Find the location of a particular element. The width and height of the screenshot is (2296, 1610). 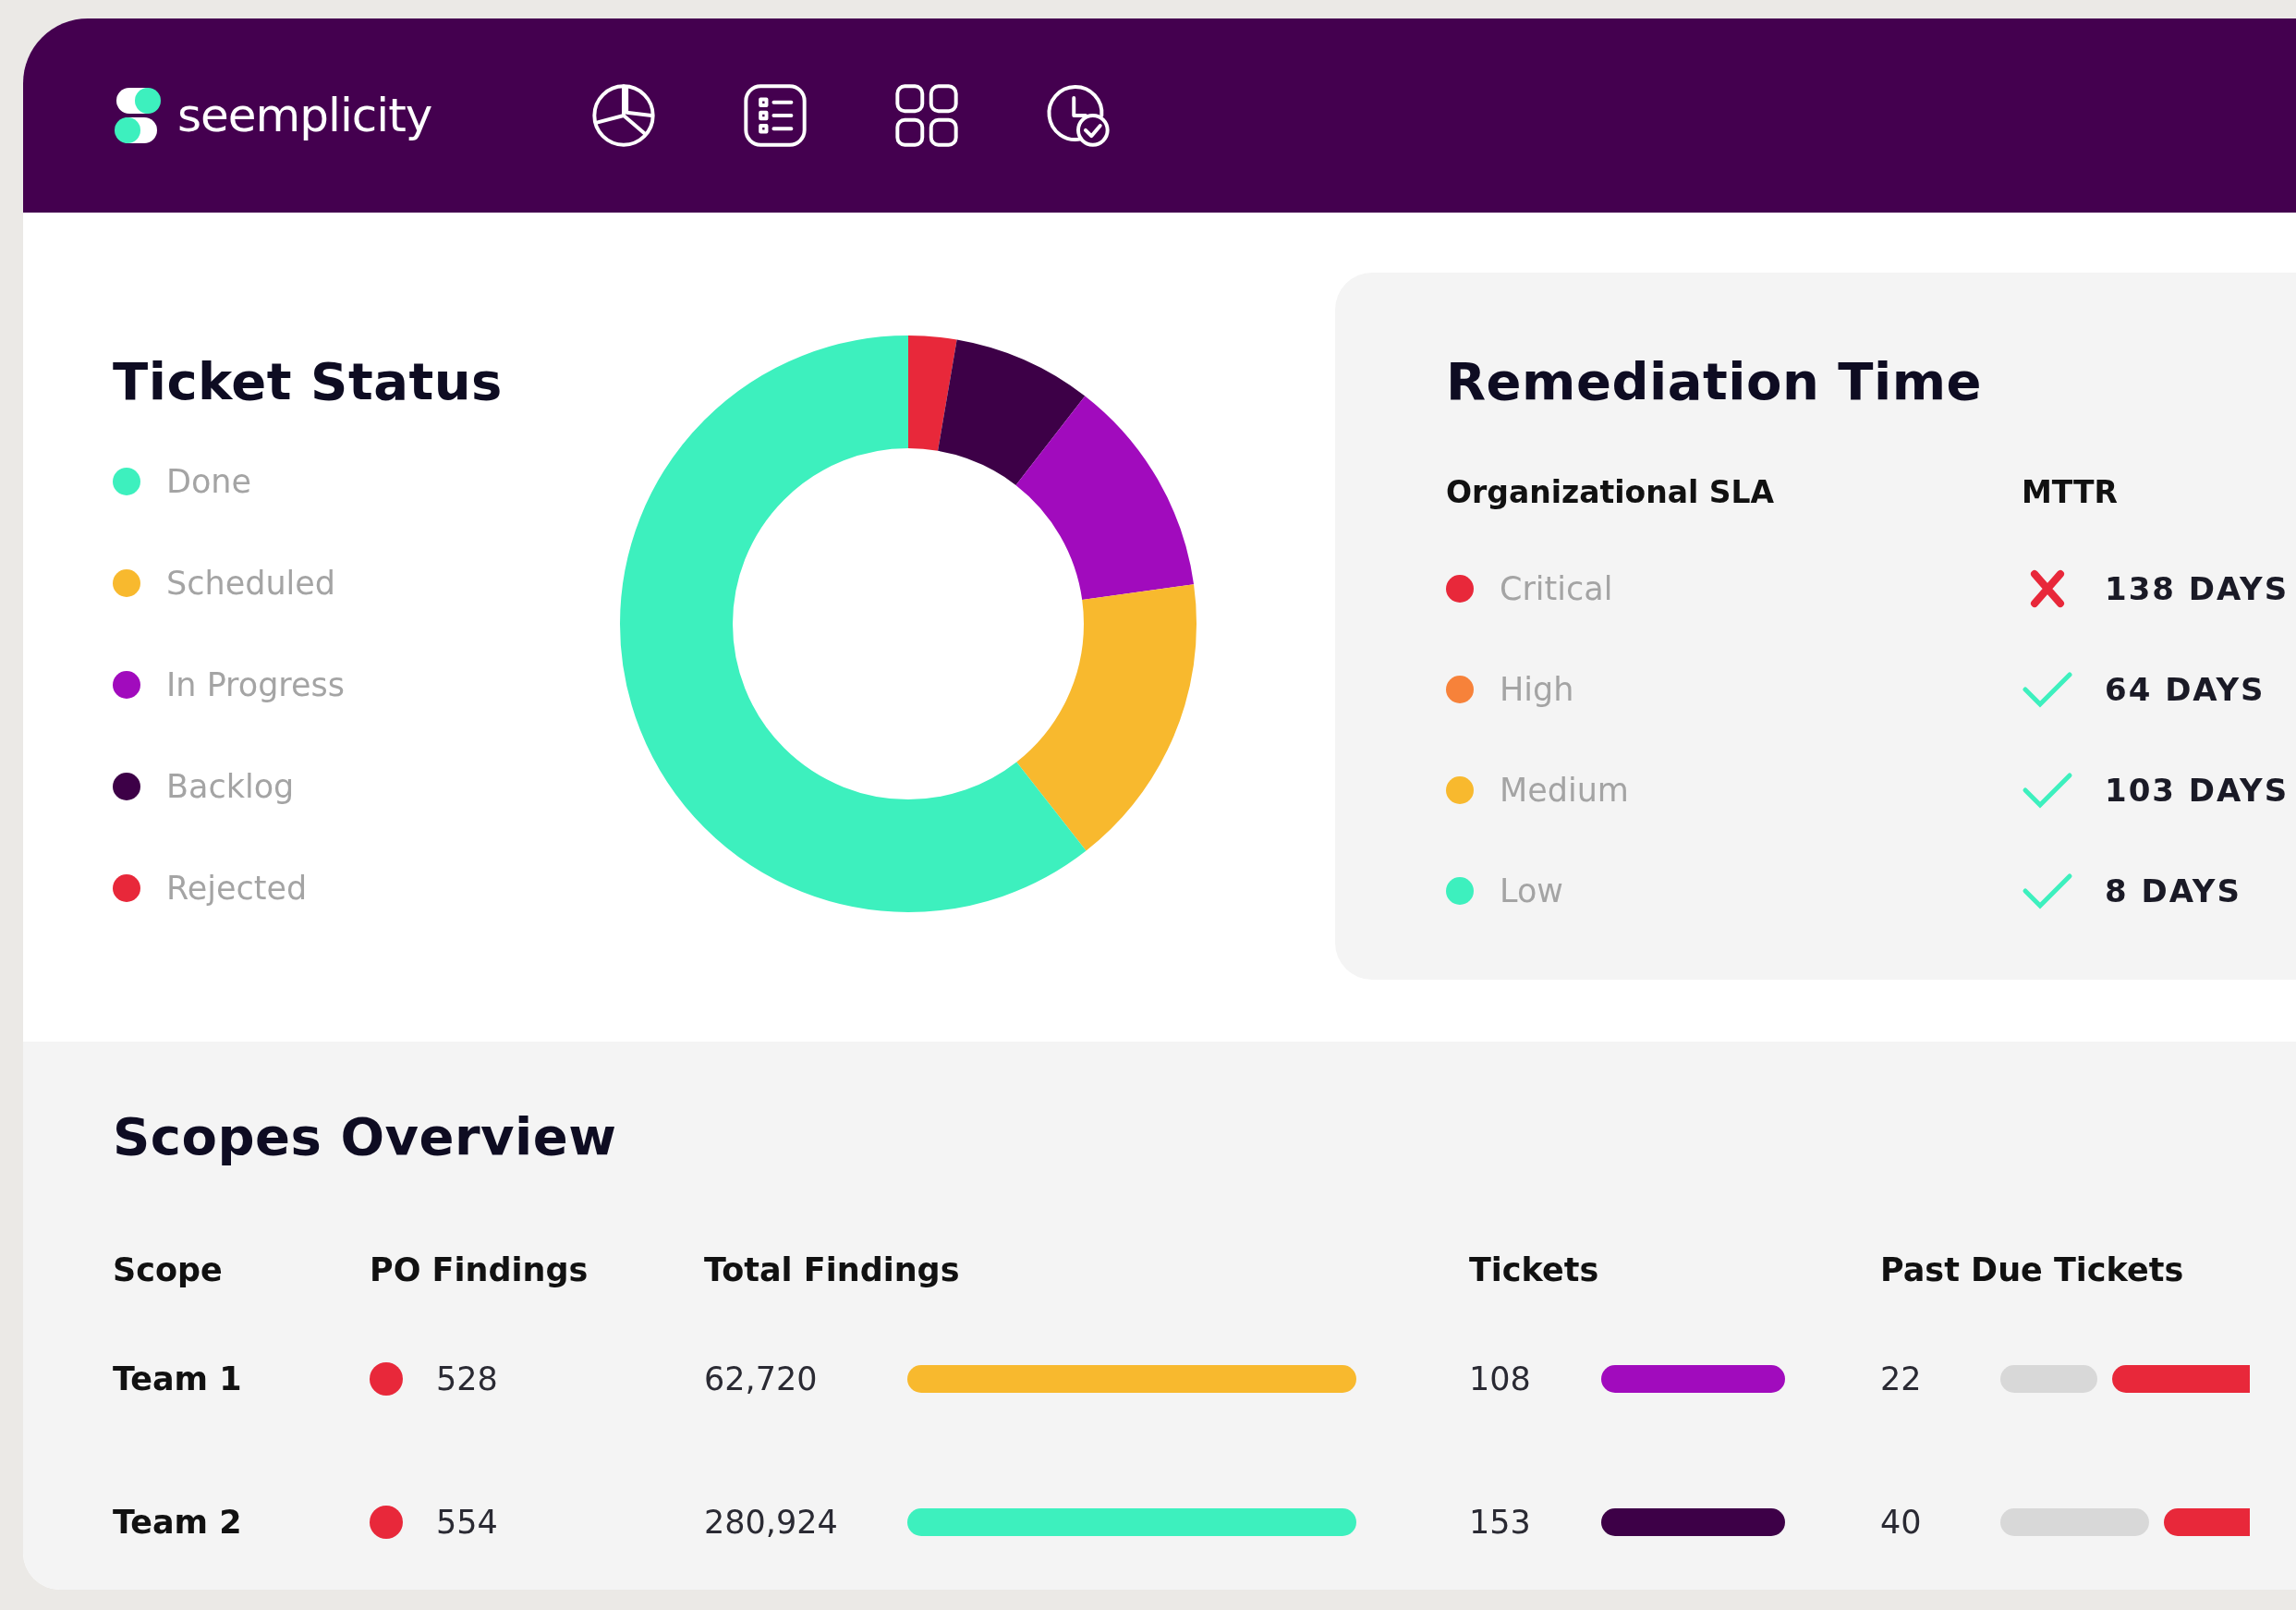

section-title: Remediation Time is located at coordinates (1715, 381).